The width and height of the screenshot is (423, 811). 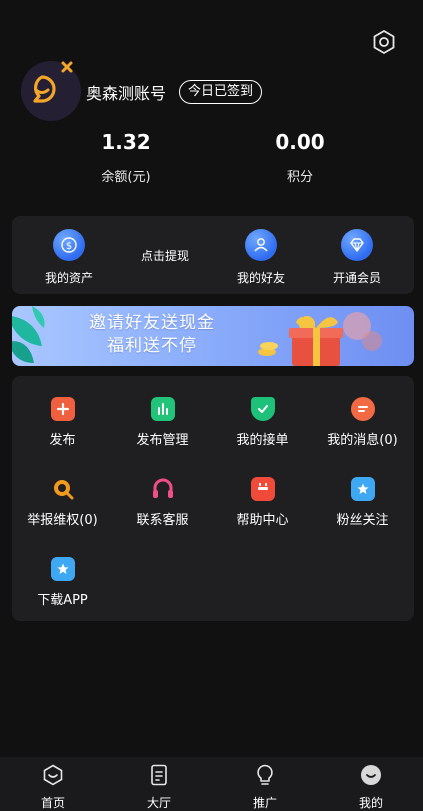 I want to click on tab-mine: 我的, so click(x=370, y=784).